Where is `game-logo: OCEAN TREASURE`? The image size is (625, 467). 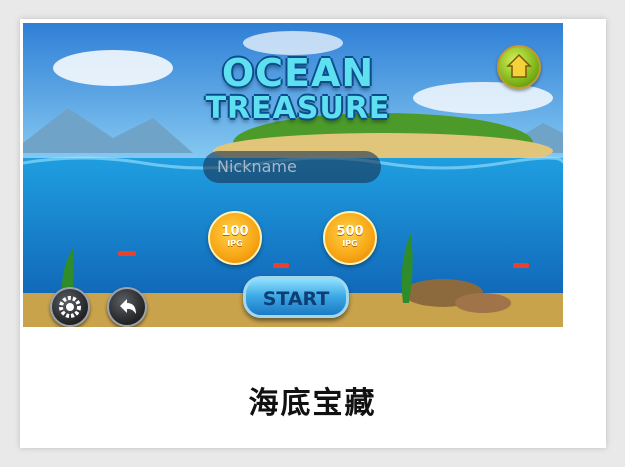
game-logo: OCEAN TREASURE is located at coordinates (298, 103).